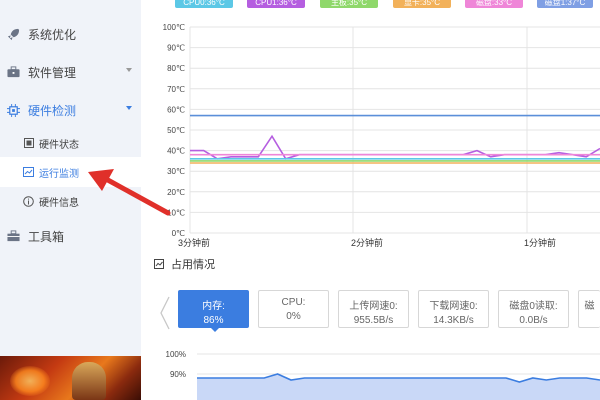 Image resolution: width=600 pixels, height=400 pixels. I want to click on card-label: 磁, so click(589, 306).